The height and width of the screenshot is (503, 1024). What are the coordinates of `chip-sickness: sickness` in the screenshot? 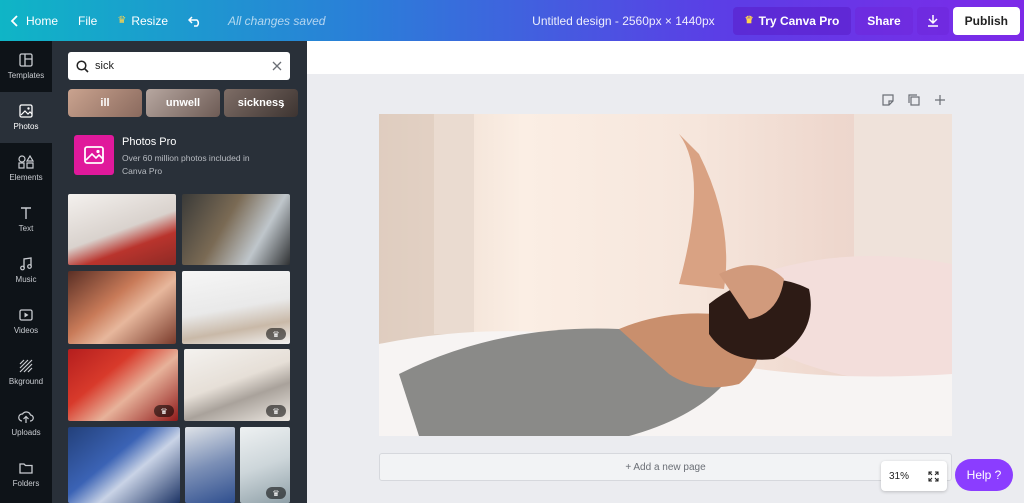 It's located at (261, 103).